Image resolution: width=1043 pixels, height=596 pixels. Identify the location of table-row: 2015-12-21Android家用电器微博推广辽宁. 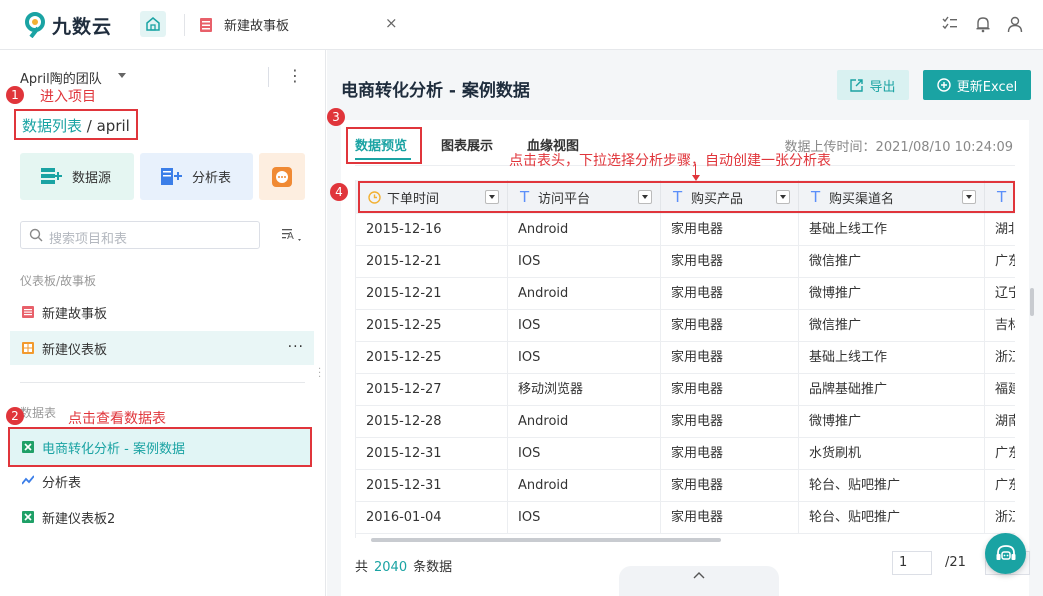
(685, 294).